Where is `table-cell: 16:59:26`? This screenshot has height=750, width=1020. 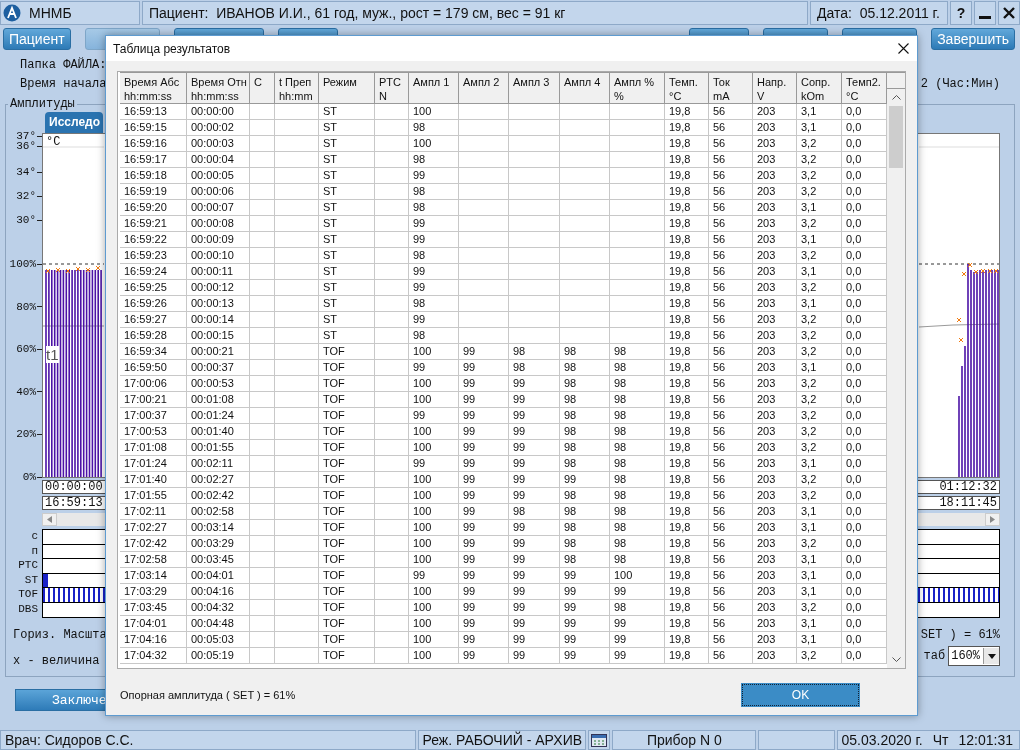
table-cell: 16:59:26 is located at coordinates (153, 304).